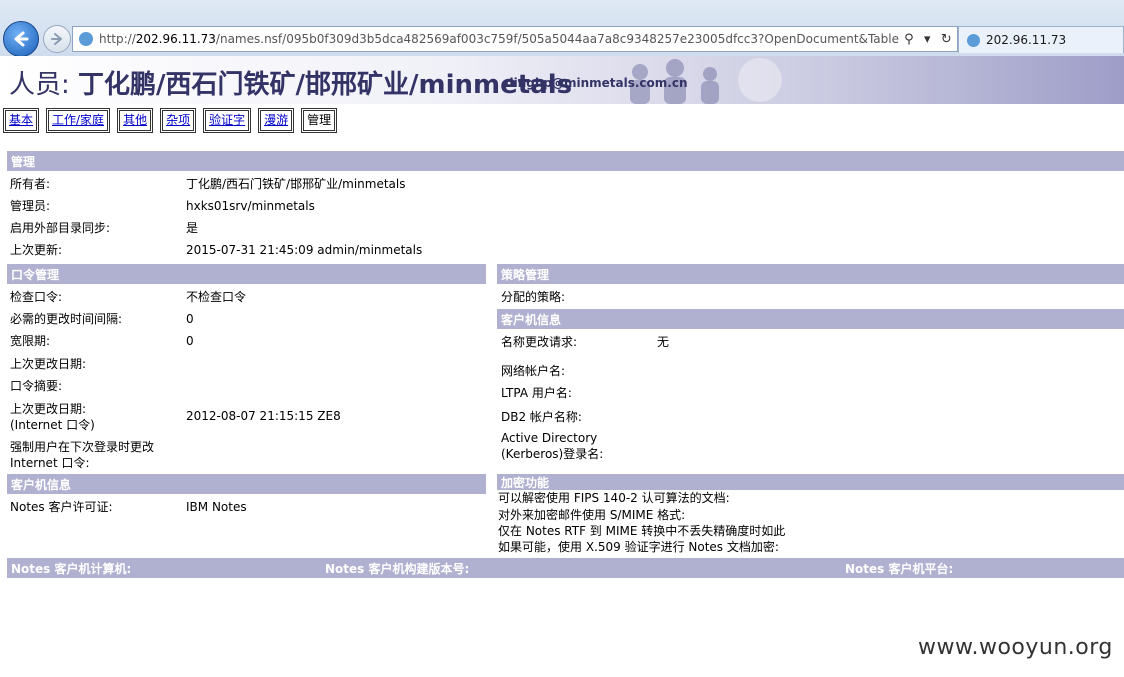  Describe the element at coordinates (296, 184) in the screenshot. I see `owner-value: 丁化鹏/西石门铁矿/邯邢矿业/minmetals` at that location.